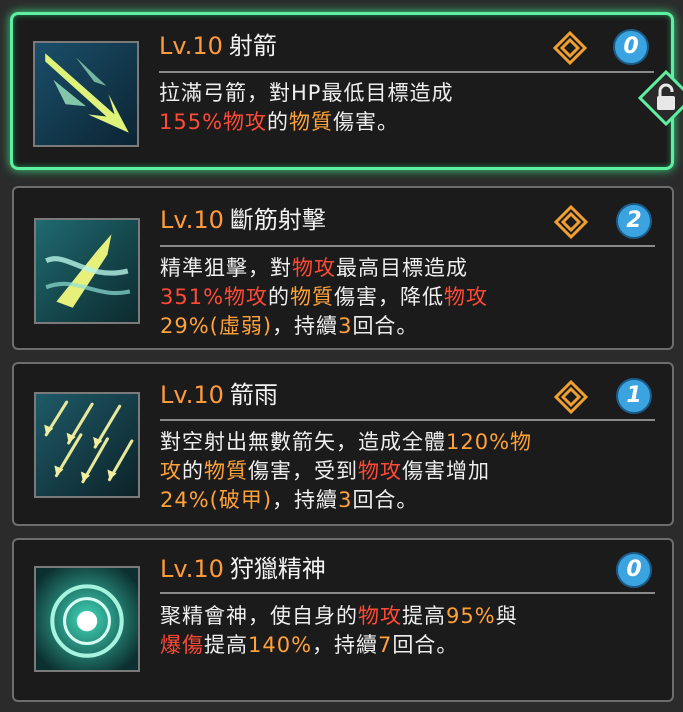 The image size is (683, 712). I want to click on desc-line: 拉滿弓箭，對HP最低目標造成, so click(404, 93).